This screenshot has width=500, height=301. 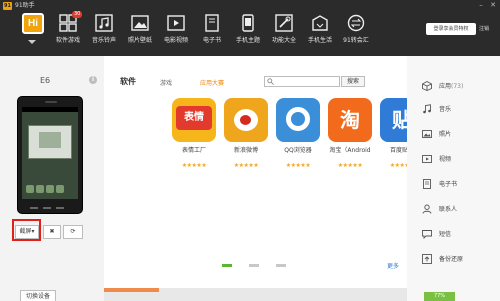 I want to click on phone-hardware-keys, so click(x=51, y=206).